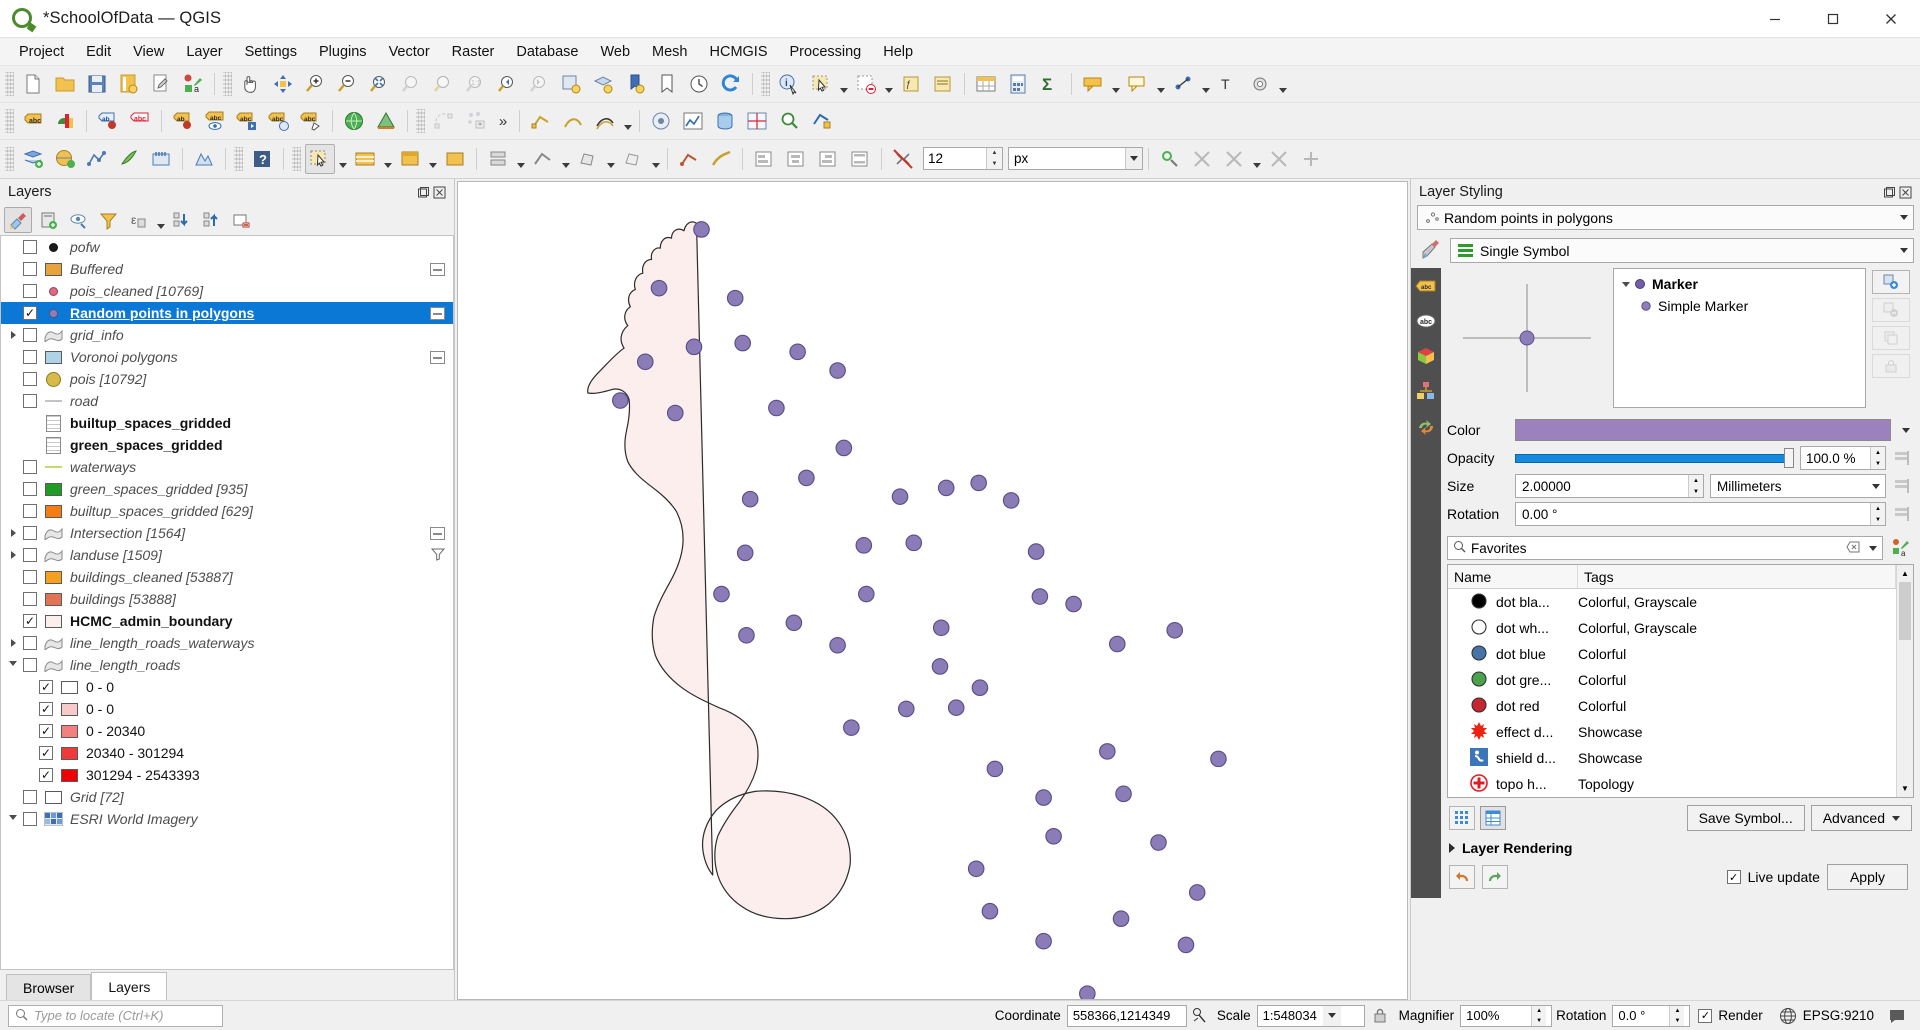  What do you see at coordinates (227, 313) in the screenshot?
I see `layer-row: ✓ Random points in polygons` at bounding box center [227, 313].